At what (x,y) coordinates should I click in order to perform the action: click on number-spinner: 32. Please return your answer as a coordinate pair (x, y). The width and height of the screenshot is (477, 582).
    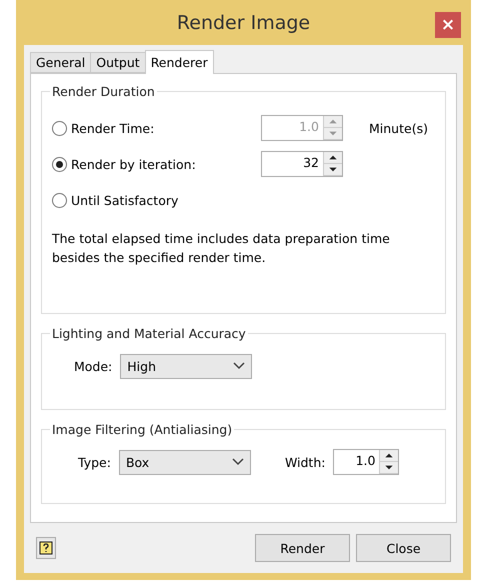
    Looking at the image, I should click on (302, 164).